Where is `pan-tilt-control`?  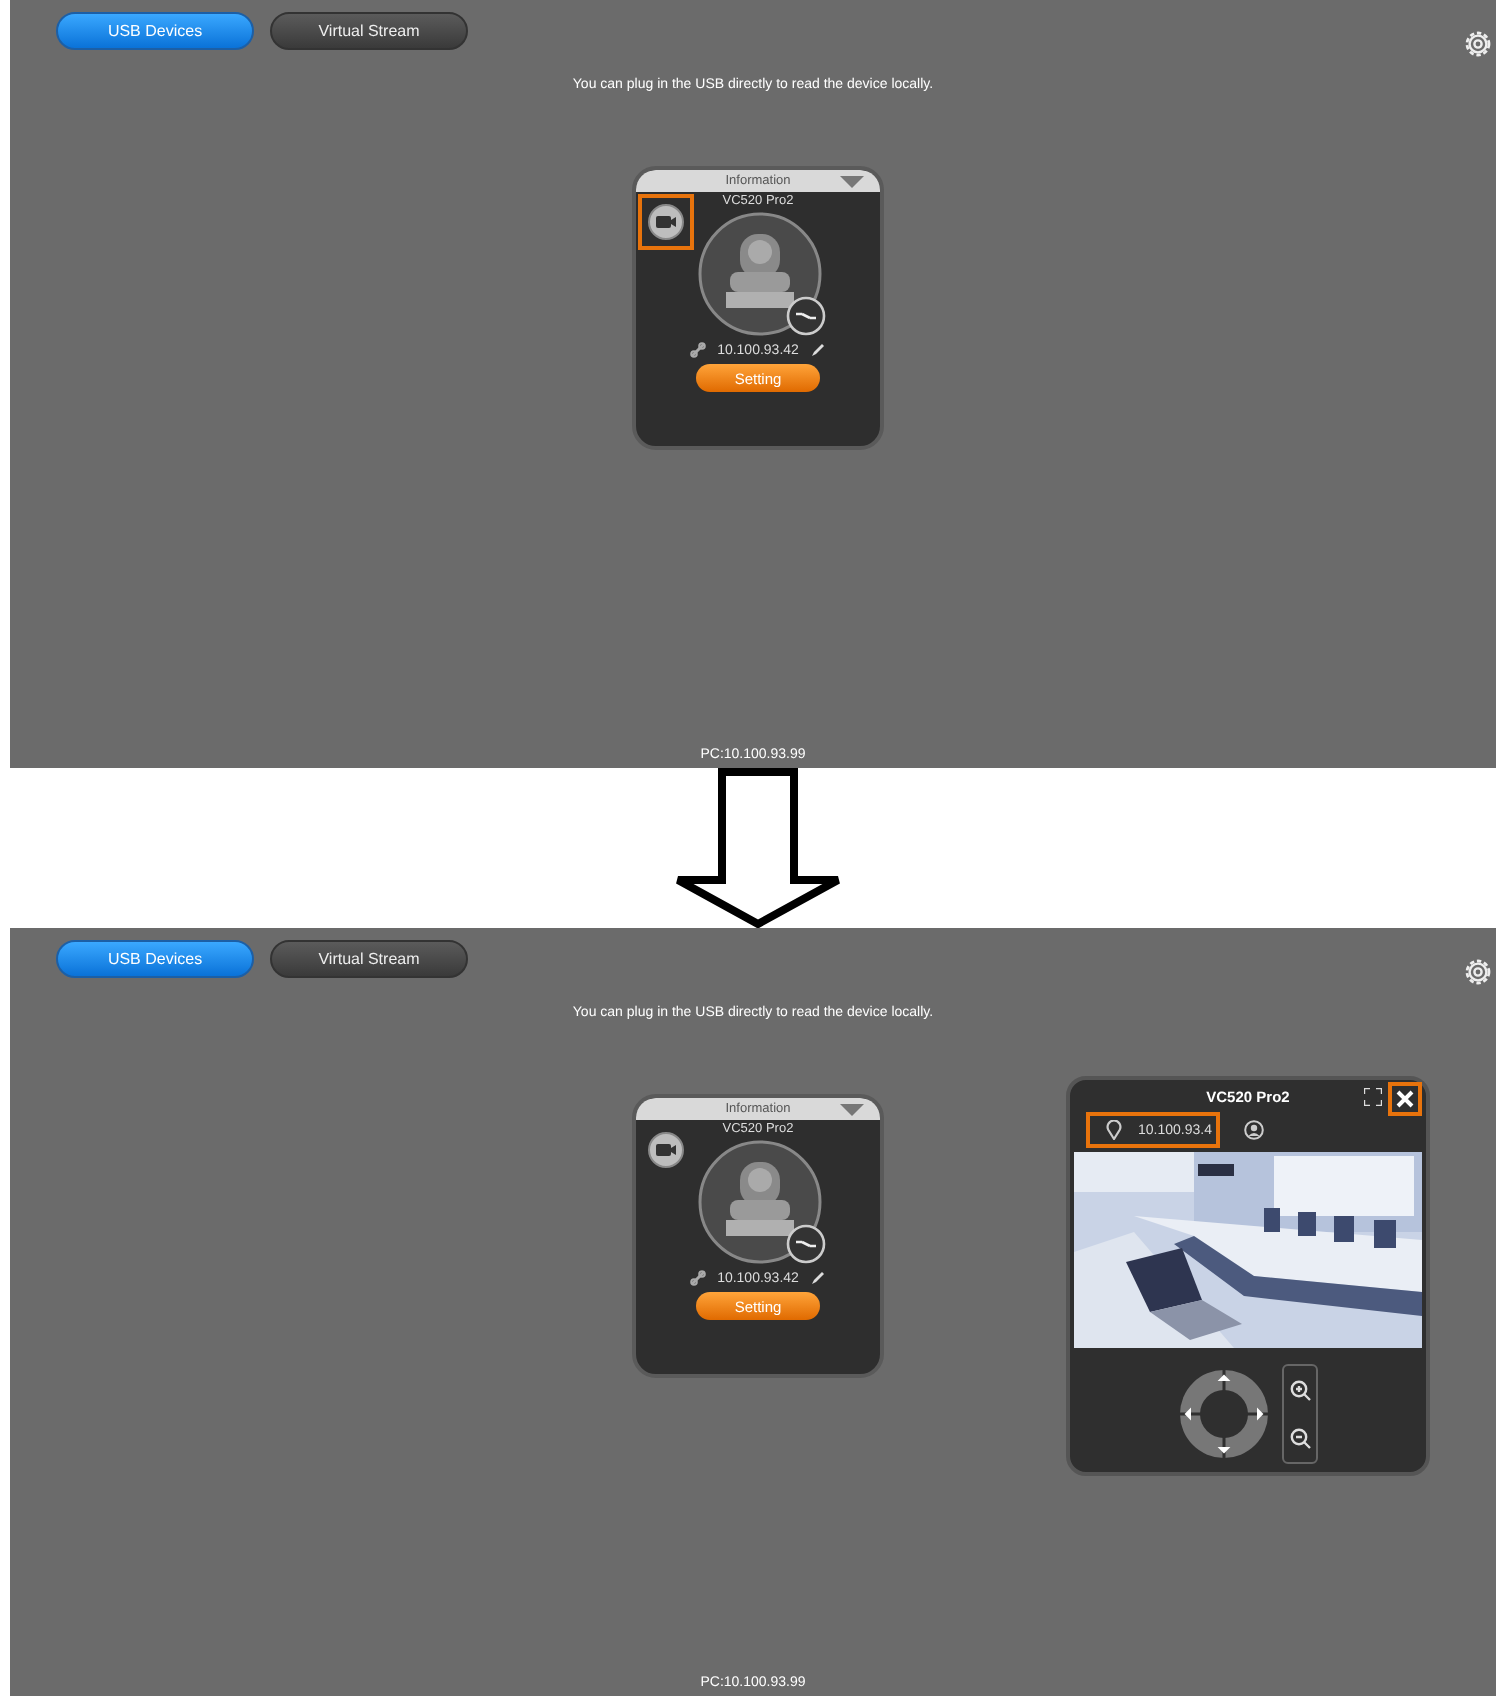
pan-tilt-control is located at coordinates (1224, 1414).